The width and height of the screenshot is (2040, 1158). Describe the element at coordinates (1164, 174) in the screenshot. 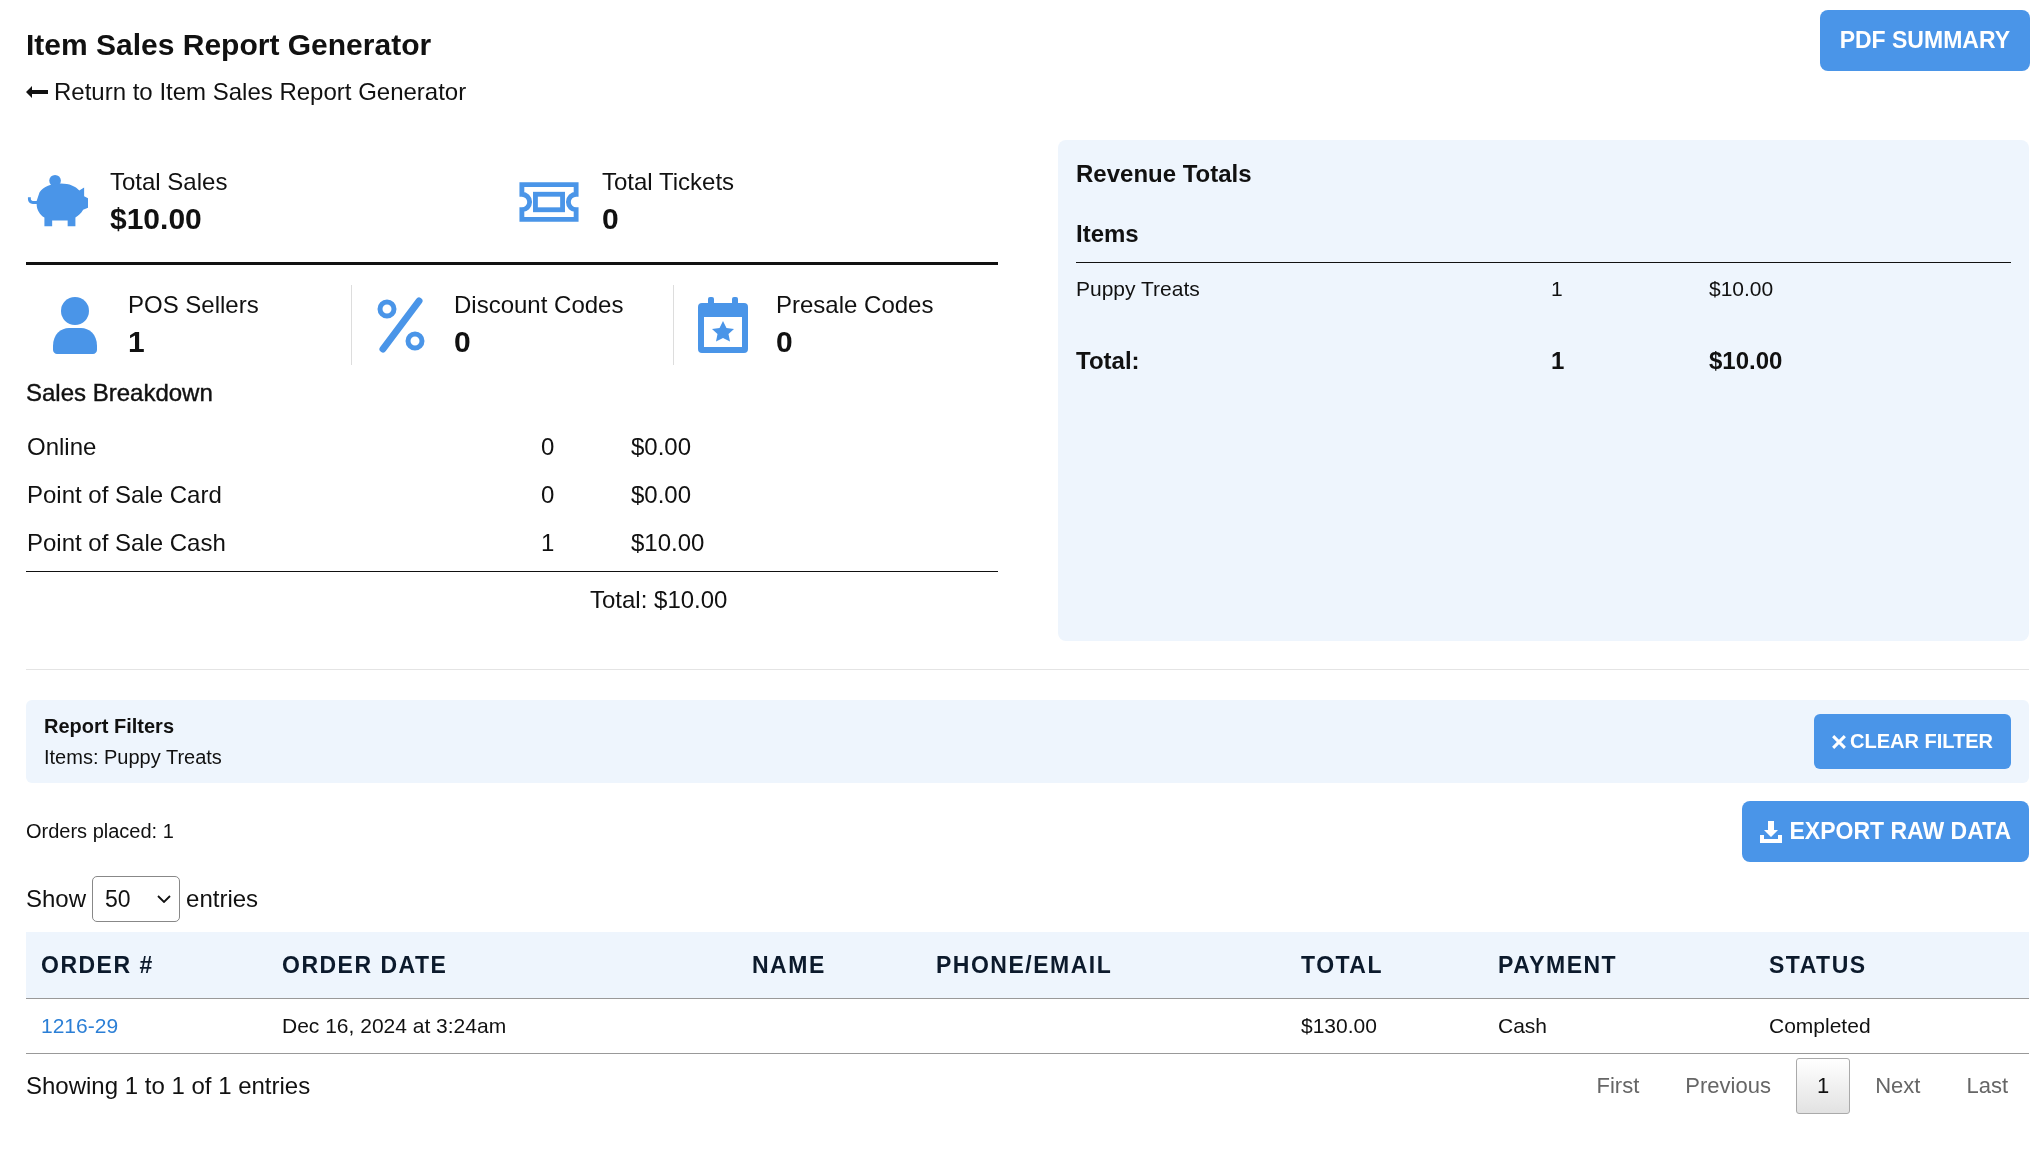

I see `panel-title: Revenue Totals` at that location.